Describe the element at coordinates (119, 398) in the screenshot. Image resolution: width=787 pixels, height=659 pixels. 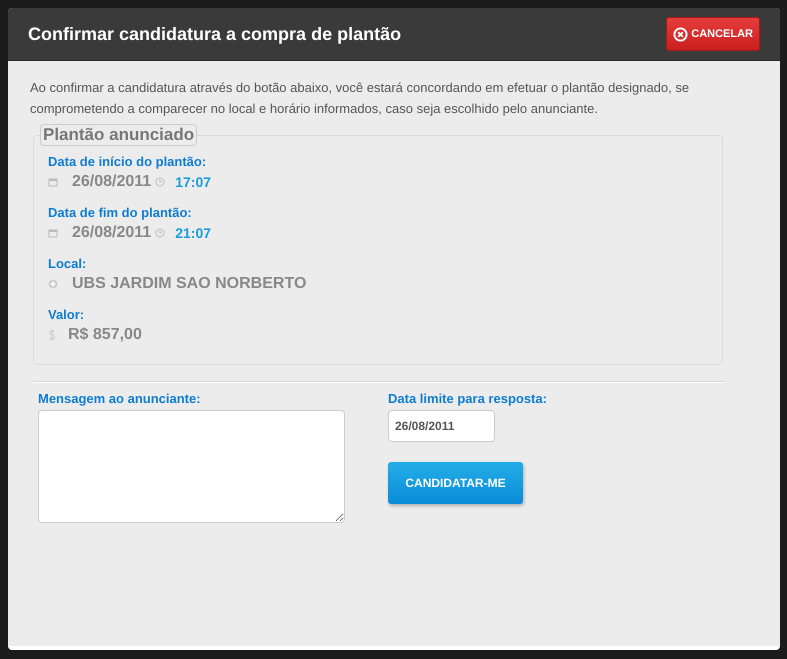
I see `message-label: Mensagem ao anunciante:` at that location.